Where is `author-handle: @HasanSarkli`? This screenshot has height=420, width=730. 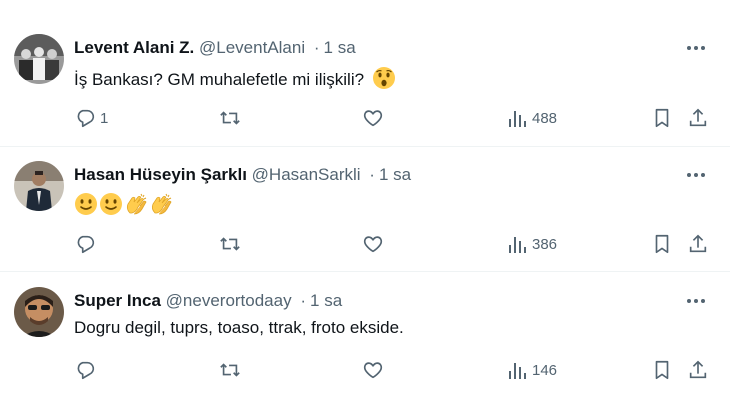 author-handle: @HasanSarkli is located at coordinates (306, 174).